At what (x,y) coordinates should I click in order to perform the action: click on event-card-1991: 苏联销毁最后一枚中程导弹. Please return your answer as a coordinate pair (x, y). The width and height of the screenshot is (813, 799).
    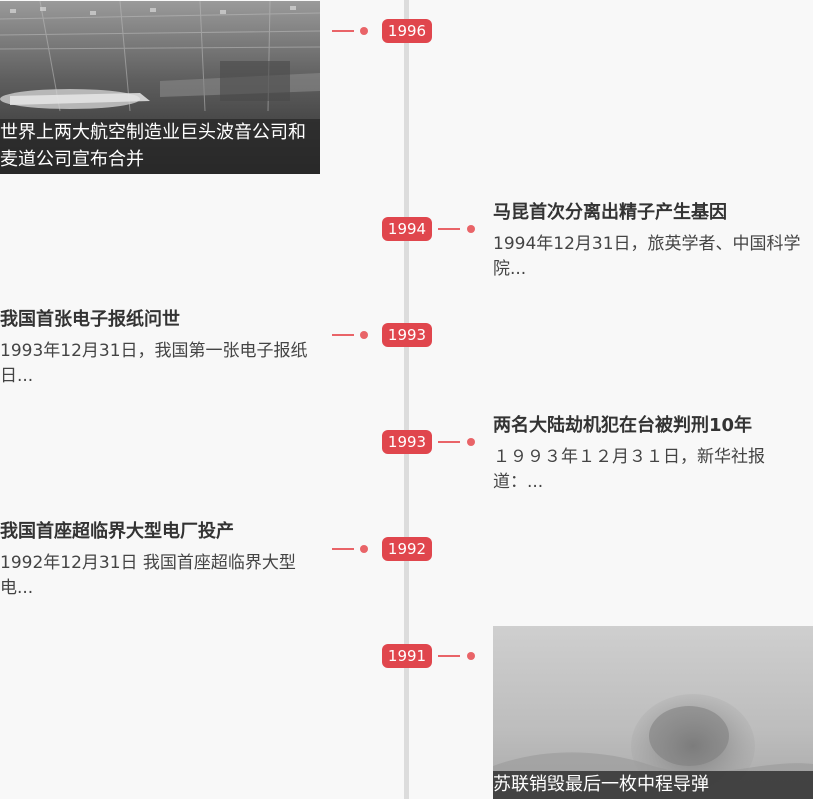
    Looking at the image, I should click on (653, 712).